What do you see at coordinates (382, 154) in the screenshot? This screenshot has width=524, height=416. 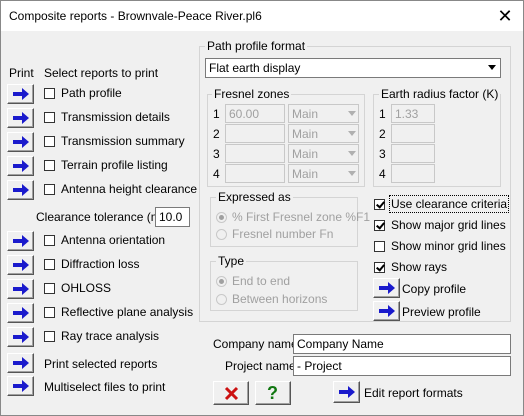 I see `earth-row-number: 3` at bounding box center [382, 154].